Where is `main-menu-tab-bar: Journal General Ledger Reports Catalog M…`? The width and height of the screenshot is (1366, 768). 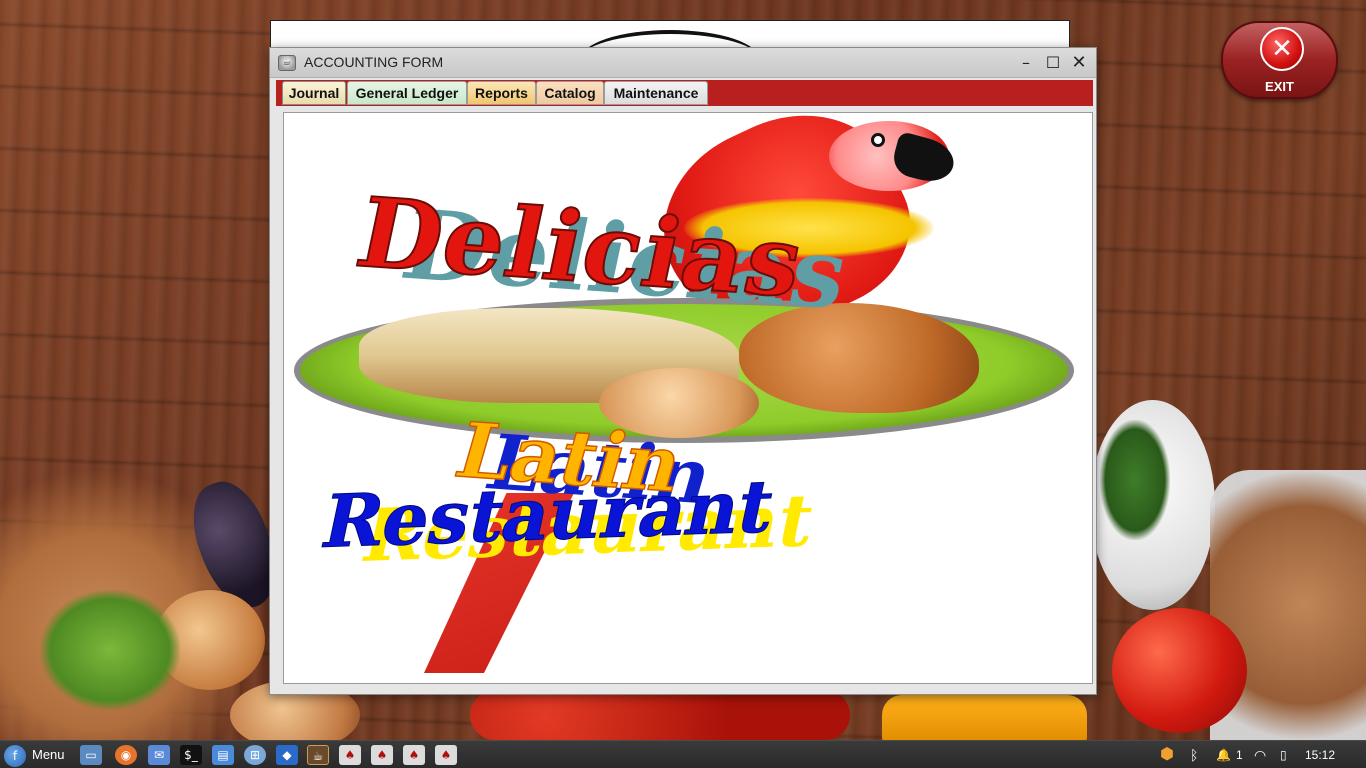 main-menu-tab-bar: Journal General Ledger Reports Catalog M… is located at coordinates (684, 93).